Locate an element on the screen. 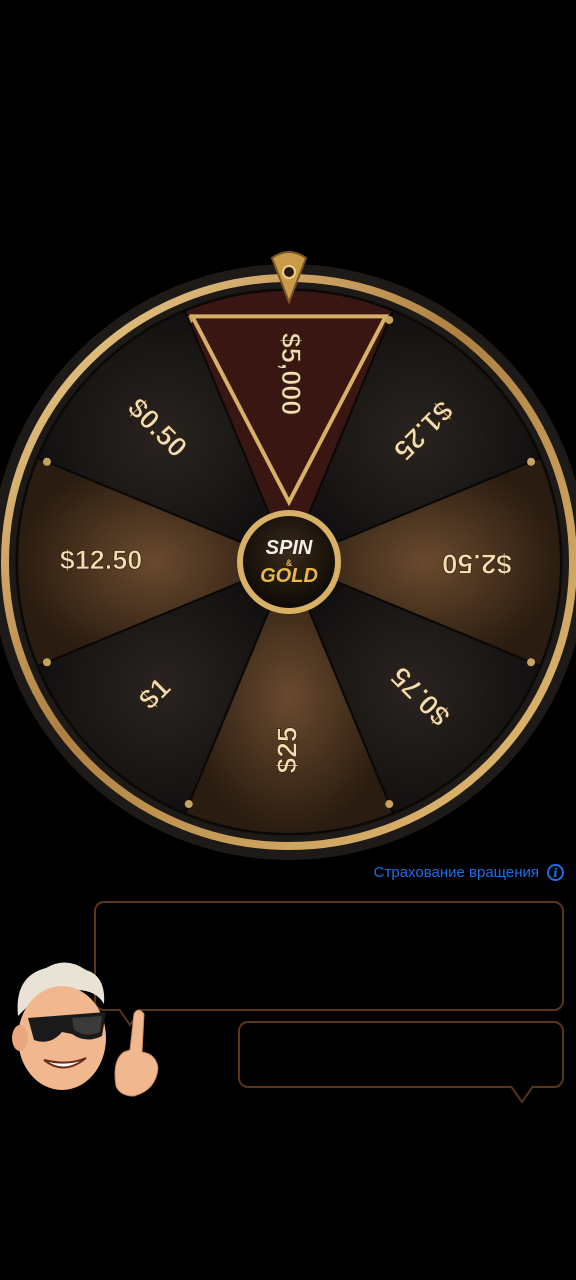  mascot-avatar is located at coordinates (85, 1029).